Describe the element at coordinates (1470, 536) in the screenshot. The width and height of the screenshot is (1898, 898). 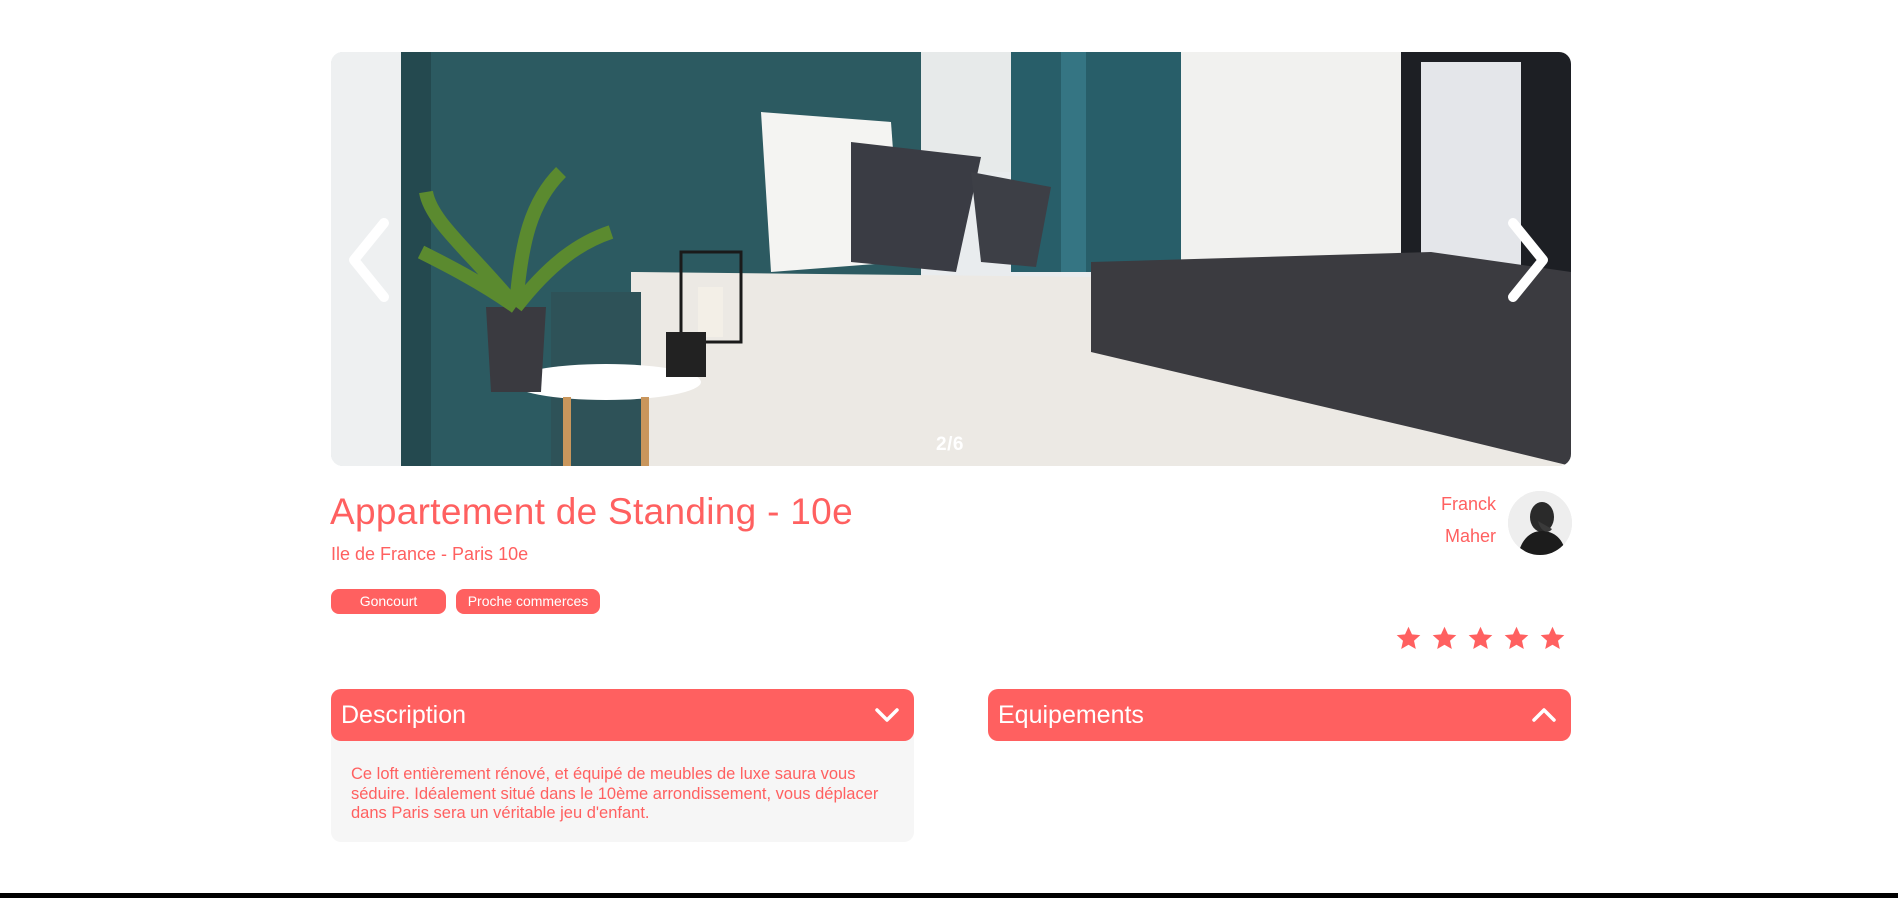
I see `host-last-name: Maher` at that location.